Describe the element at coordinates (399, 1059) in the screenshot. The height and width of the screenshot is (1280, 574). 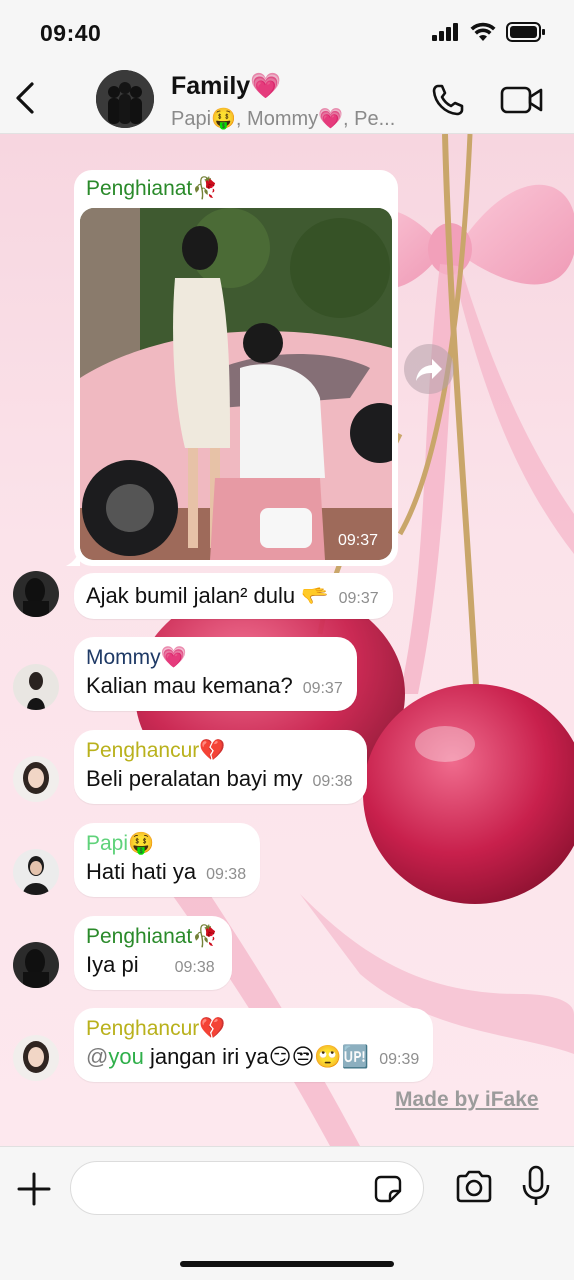
I see `message-time: 09:39` at that location.